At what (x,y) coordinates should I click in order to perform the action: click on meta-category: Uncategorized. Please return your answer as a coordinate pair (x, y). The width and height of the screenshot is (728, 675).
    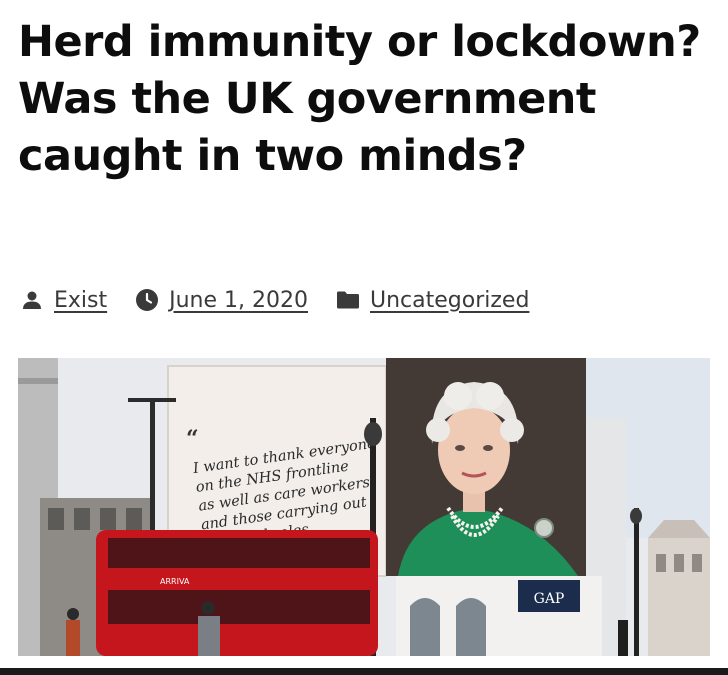
    Looking at the image, I should click on (432, 300).